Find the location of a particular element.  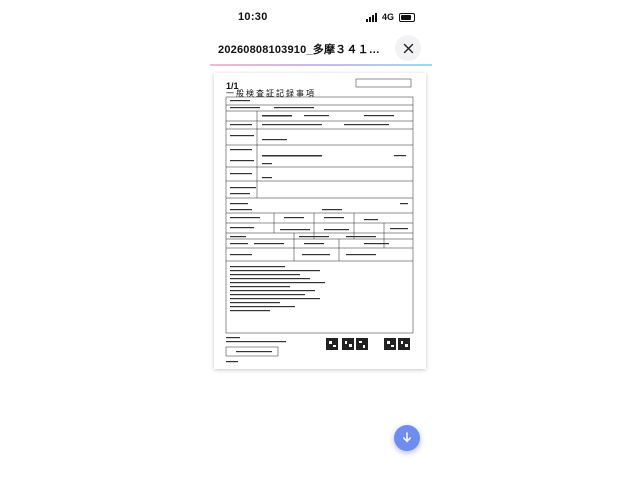

status-bar: 10:30 4G is located at coordinates (320, 17).